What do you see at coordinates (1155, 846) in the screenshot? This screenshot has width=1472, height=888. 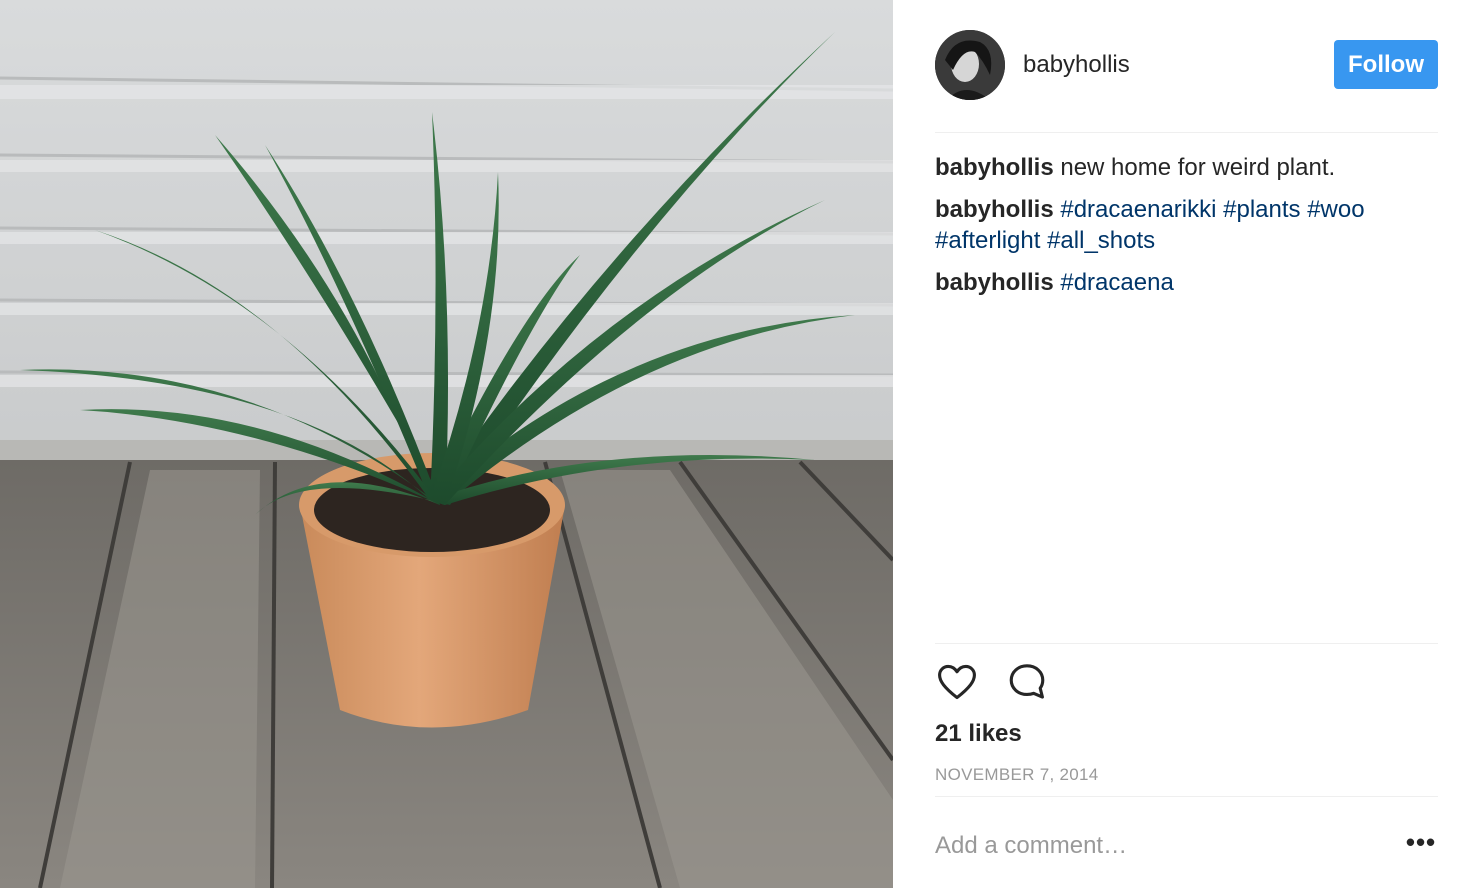 I see `comment-input` at bounding box center [1155, 846].